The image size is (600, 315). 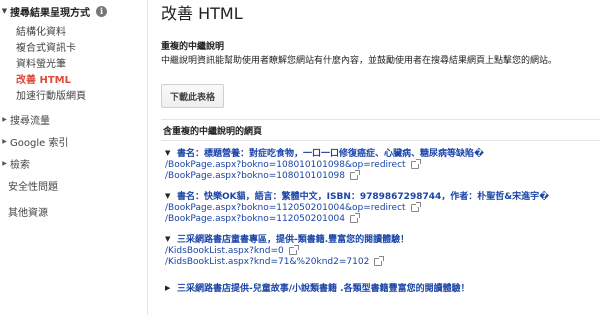 I want to click on url-text: /KidsBookList.aspx?knd=71&%20knd2=7102, so click(x=267, y=261).